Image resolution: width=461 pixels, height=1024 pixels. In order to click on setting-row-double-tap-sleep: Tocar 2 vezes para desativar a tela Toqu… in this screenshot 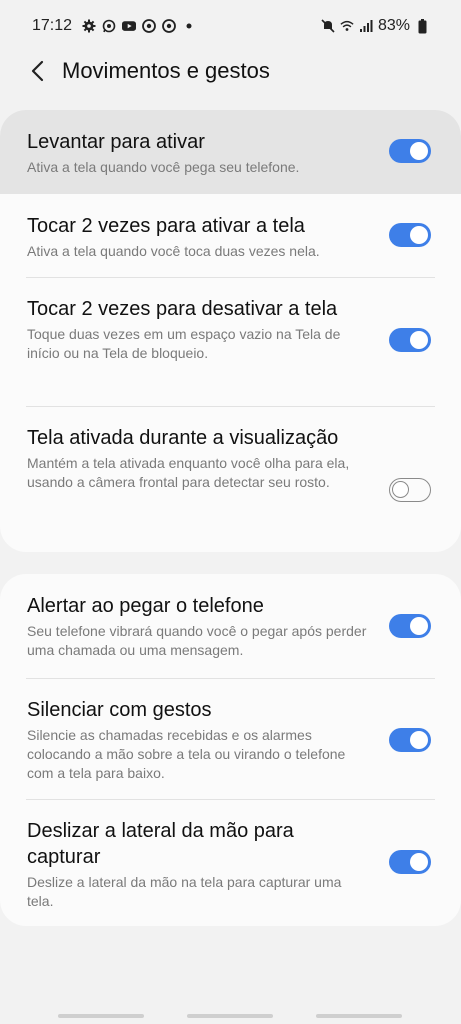, I will do `click(230, 341)`.